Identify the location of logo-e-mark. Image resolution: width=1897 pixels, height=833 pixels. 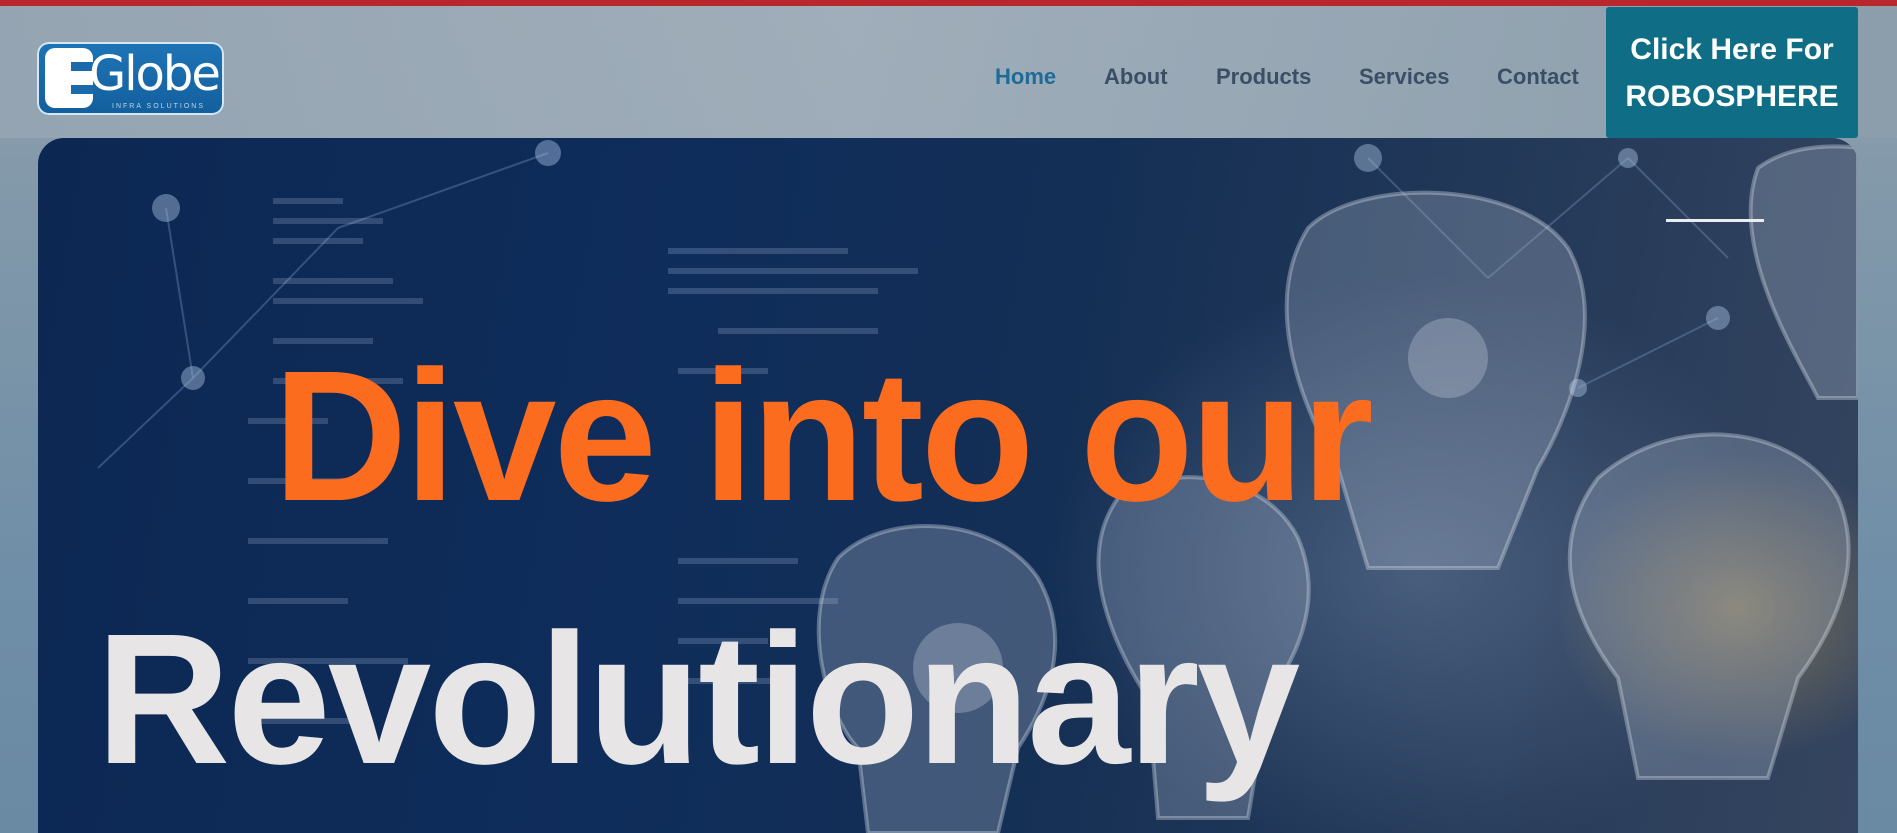
(69, 78).